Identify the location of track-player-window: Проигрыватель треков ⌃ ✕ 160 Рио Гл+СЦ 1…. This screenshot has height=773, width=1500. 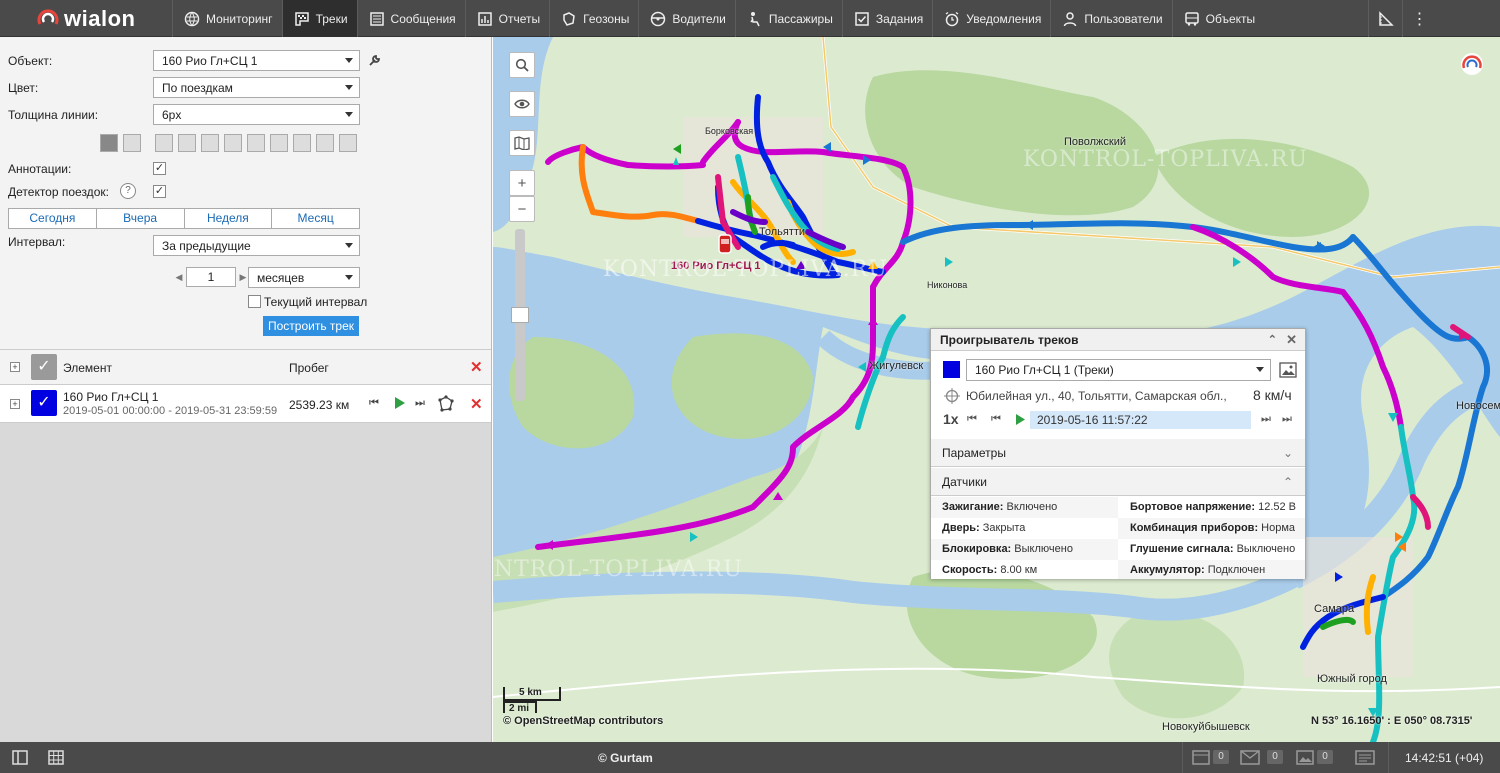
(1118, 453).